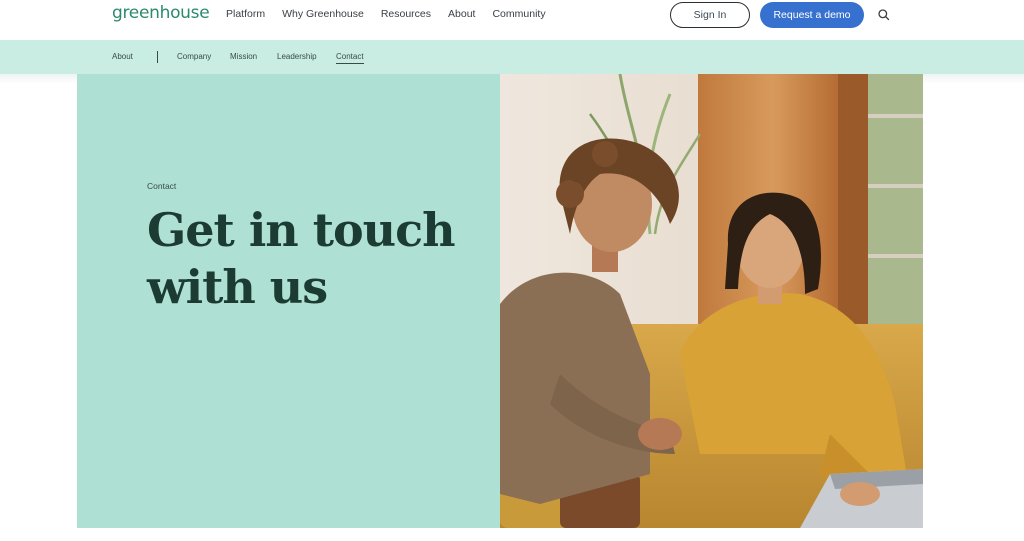 Image resolution: width=1024 pixels, height=541 pixels. I want to click on subnav-divider, so click(157, 57).